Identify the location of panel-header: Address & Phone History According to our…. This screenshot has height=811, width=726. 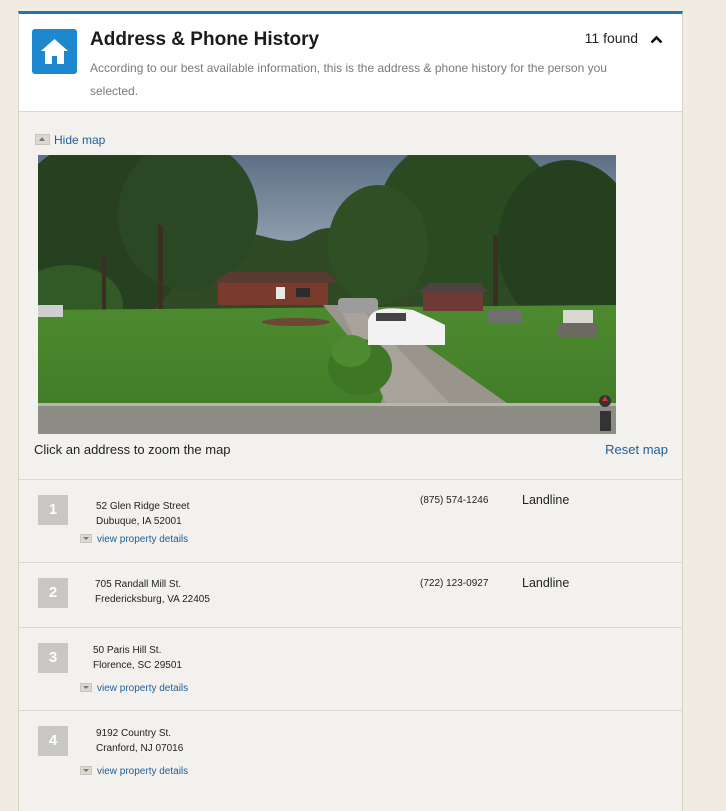
(350, 63).